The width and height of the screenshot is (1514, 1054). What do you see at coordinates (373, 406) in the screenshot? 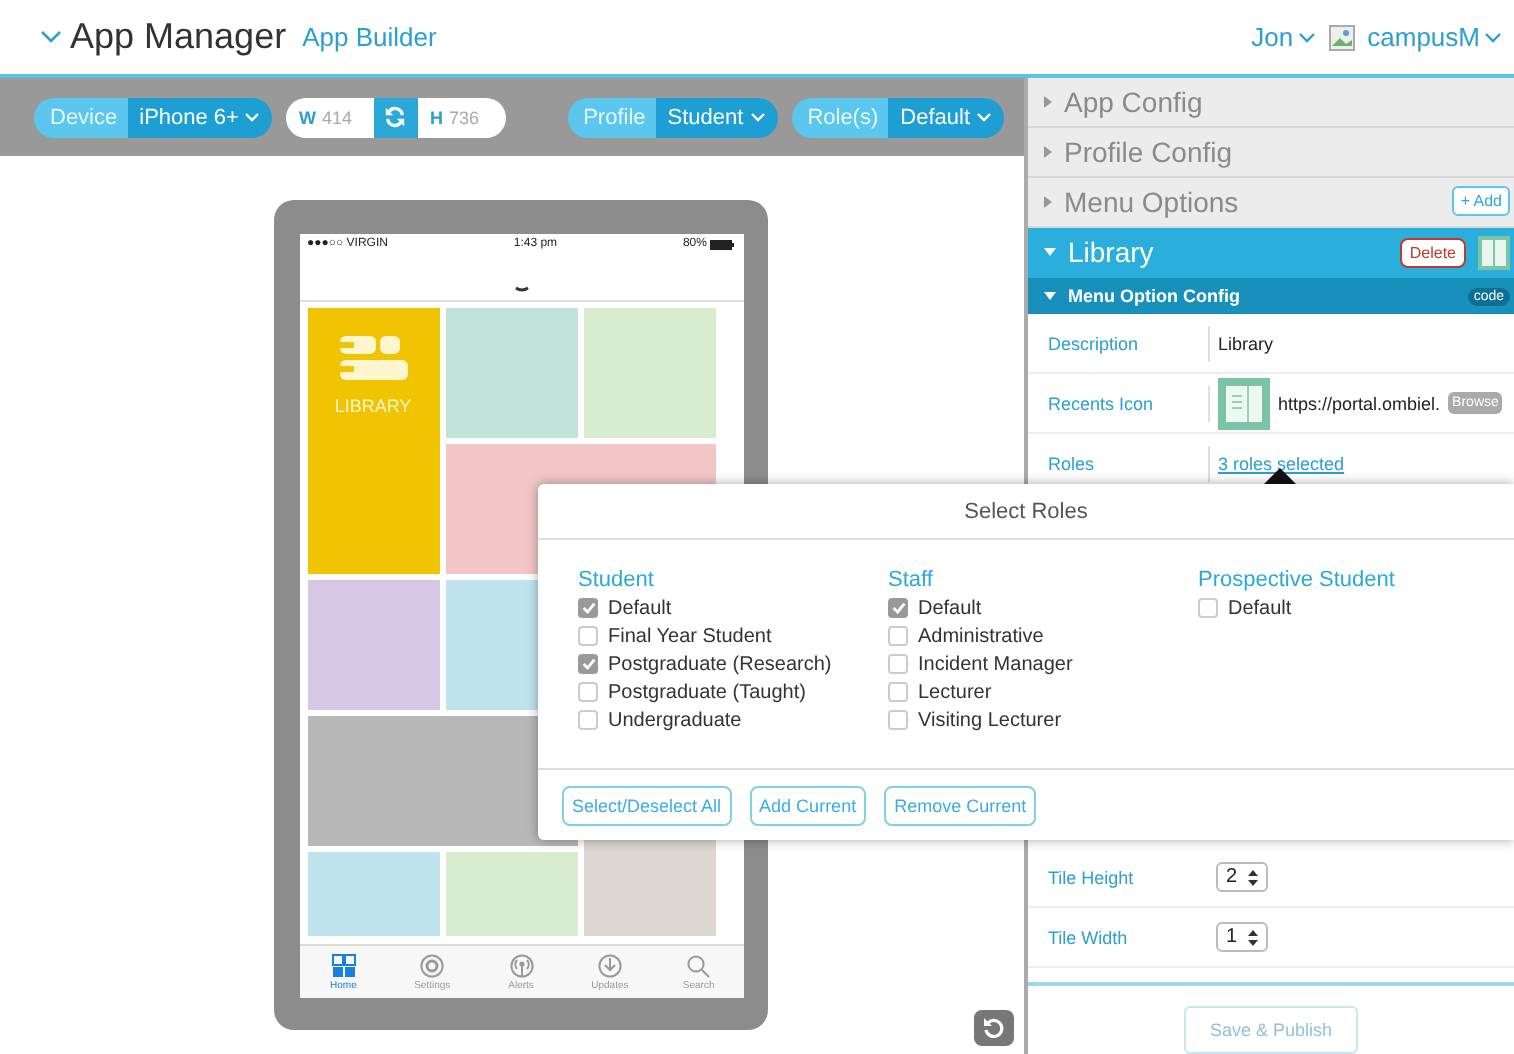
I see `tile-label: LIBRARY` at bounding box center [373, 406].